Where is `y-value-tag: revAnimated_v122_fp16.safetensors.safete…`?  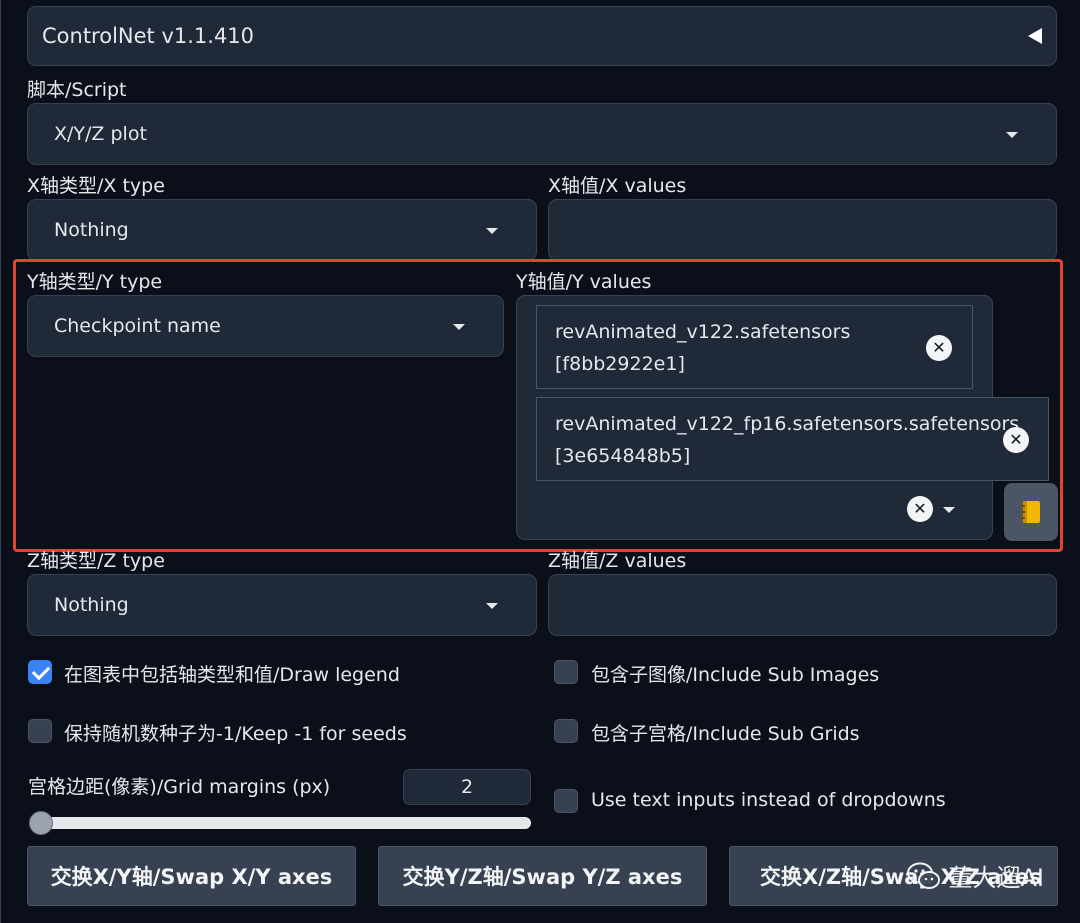
y-value-tag: revAnimated_v122_fp16.safetensors.safete… is located at coordinates (792, 439).